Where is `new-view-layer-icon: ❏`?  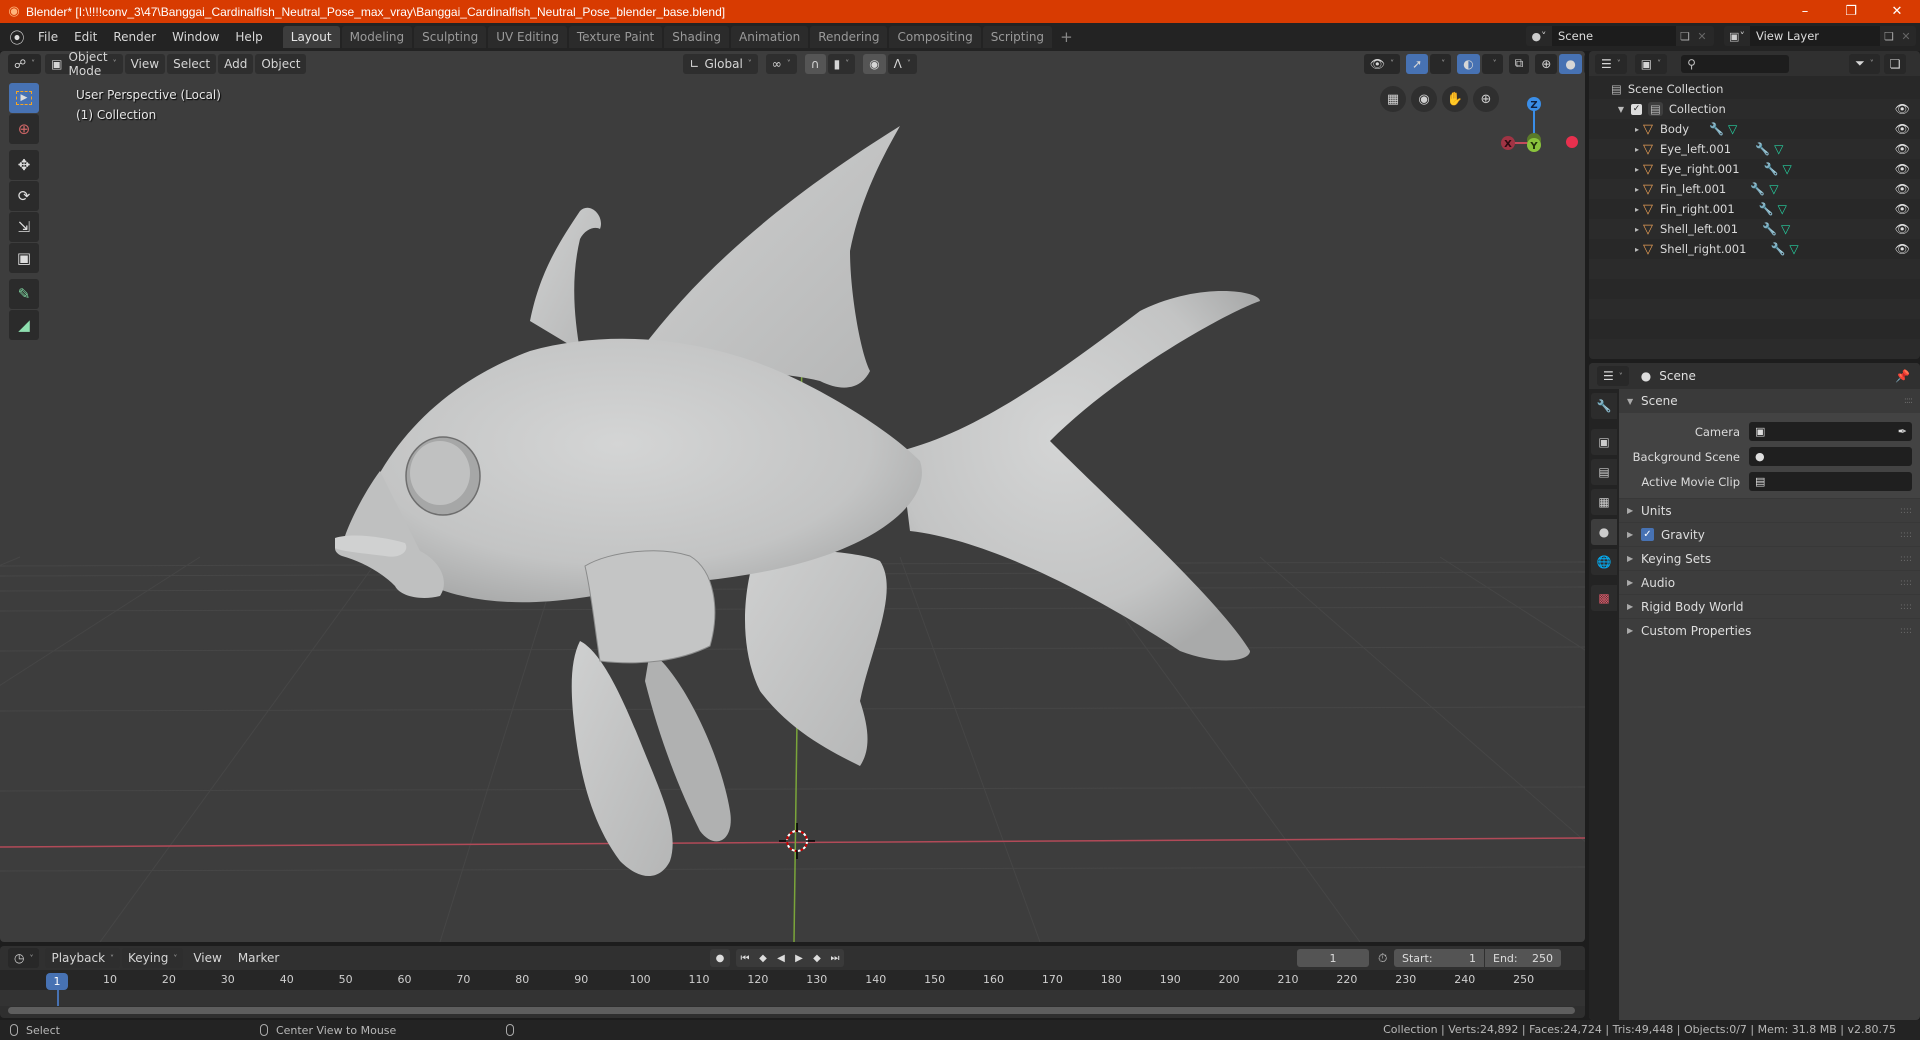 new-view-layer-icon: ❏ is located at coordinates (1889, 36).